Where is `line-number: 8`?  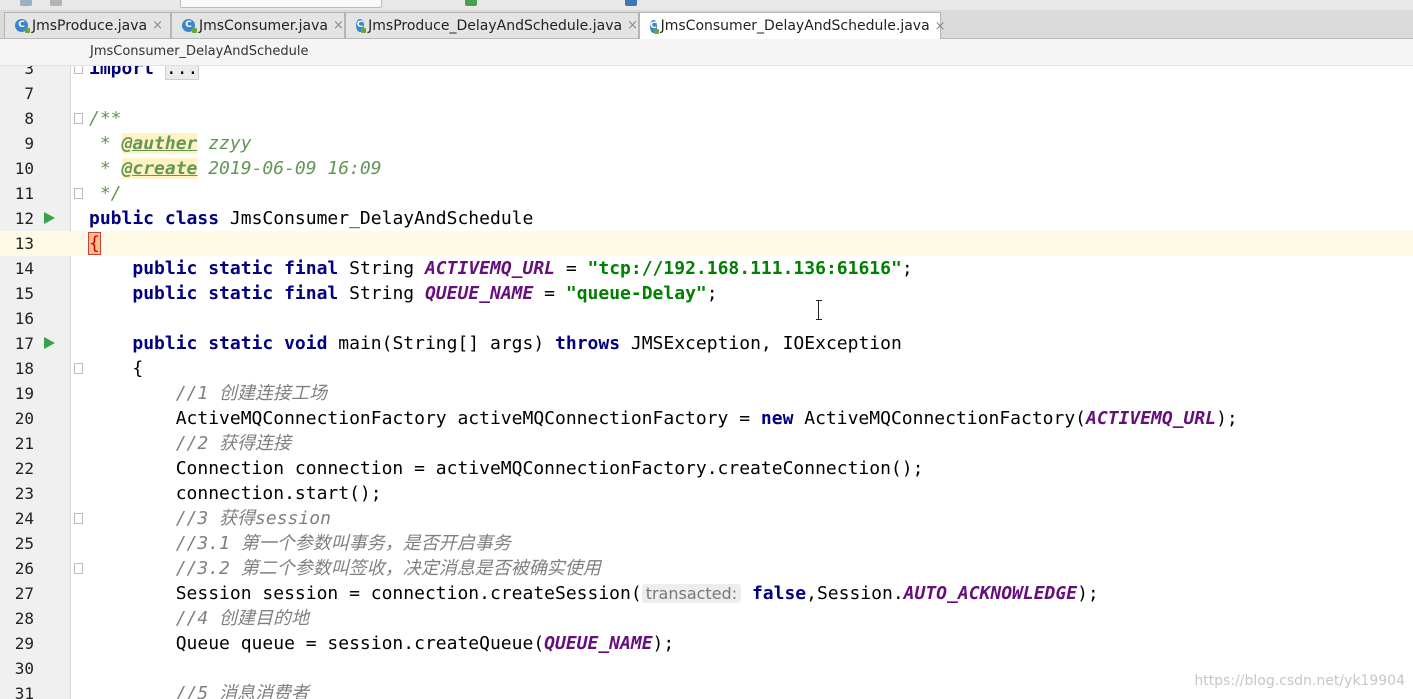 line-number: 8 is located at coordinates (29, 118).